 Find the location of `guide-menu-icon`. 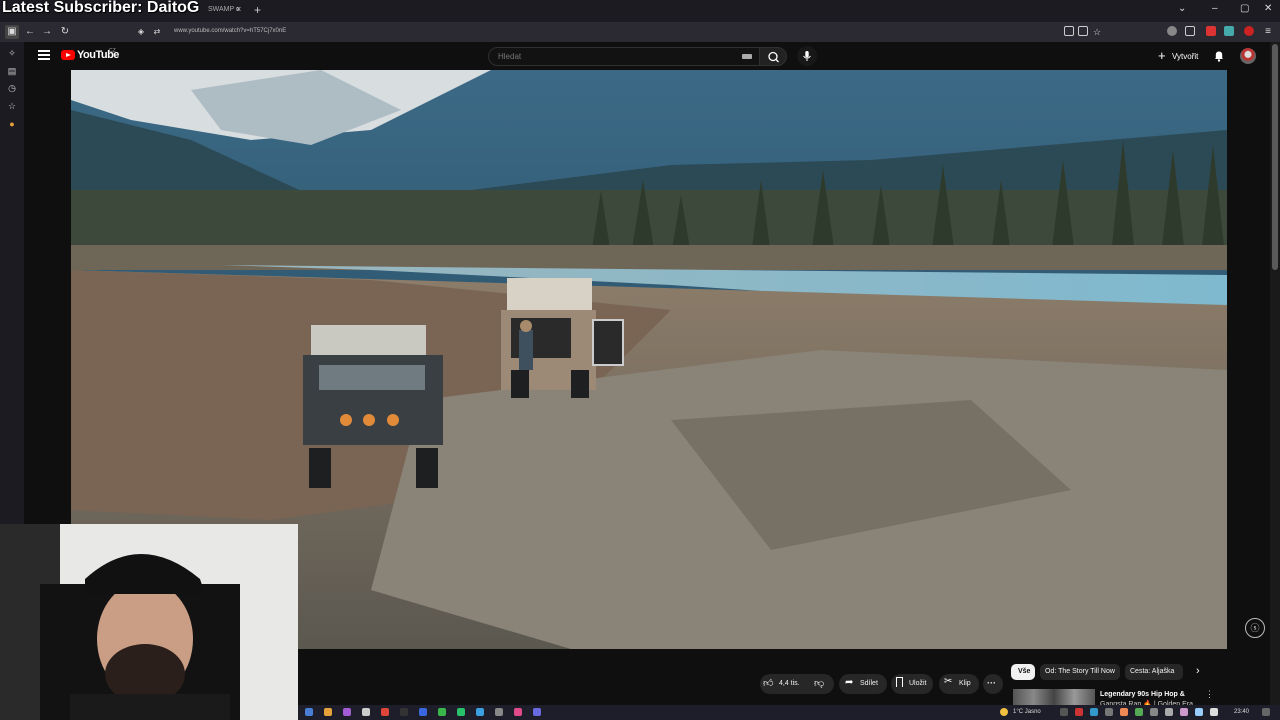

guide-menu-icon is located at coordinates (44, 55).